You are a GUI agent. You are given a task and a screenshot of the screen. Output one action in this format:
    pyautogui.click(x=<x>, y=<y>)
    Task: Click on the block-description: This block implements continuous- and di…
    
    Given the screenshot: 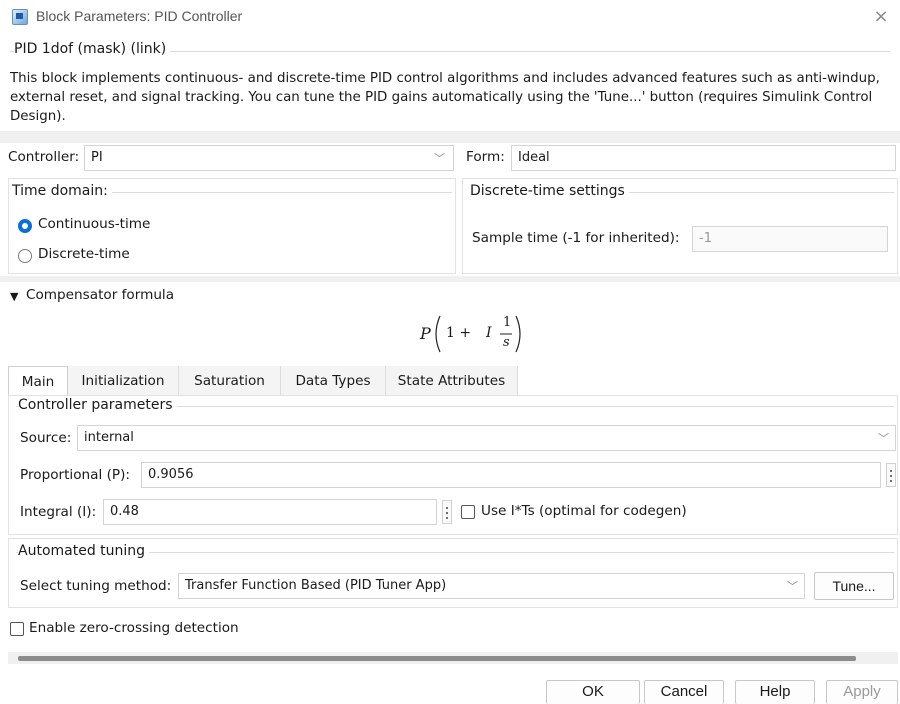 What is the action you would take?
    pyautogui.click(x=445, y=97)
    